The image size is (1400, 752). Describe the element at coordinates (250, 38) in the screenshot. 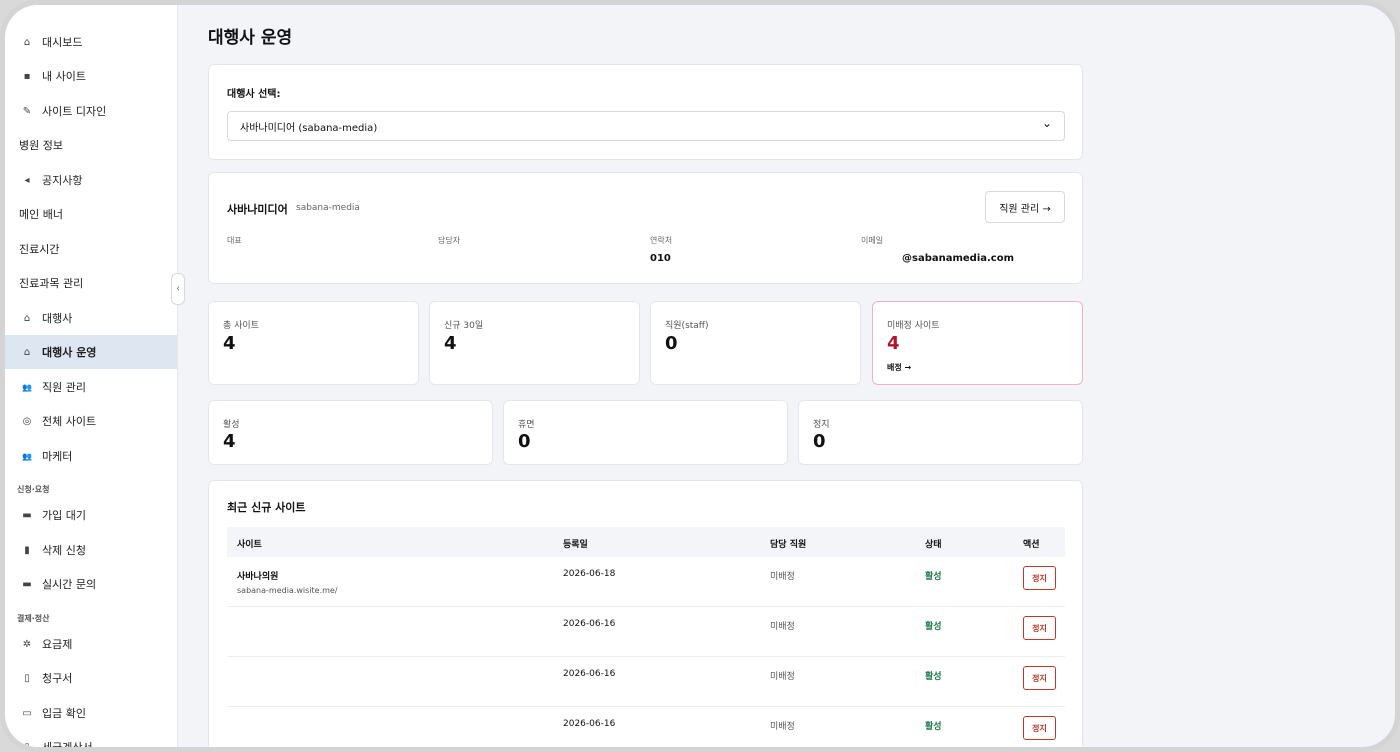

I see `page-title: 대행사 운영` at that location.